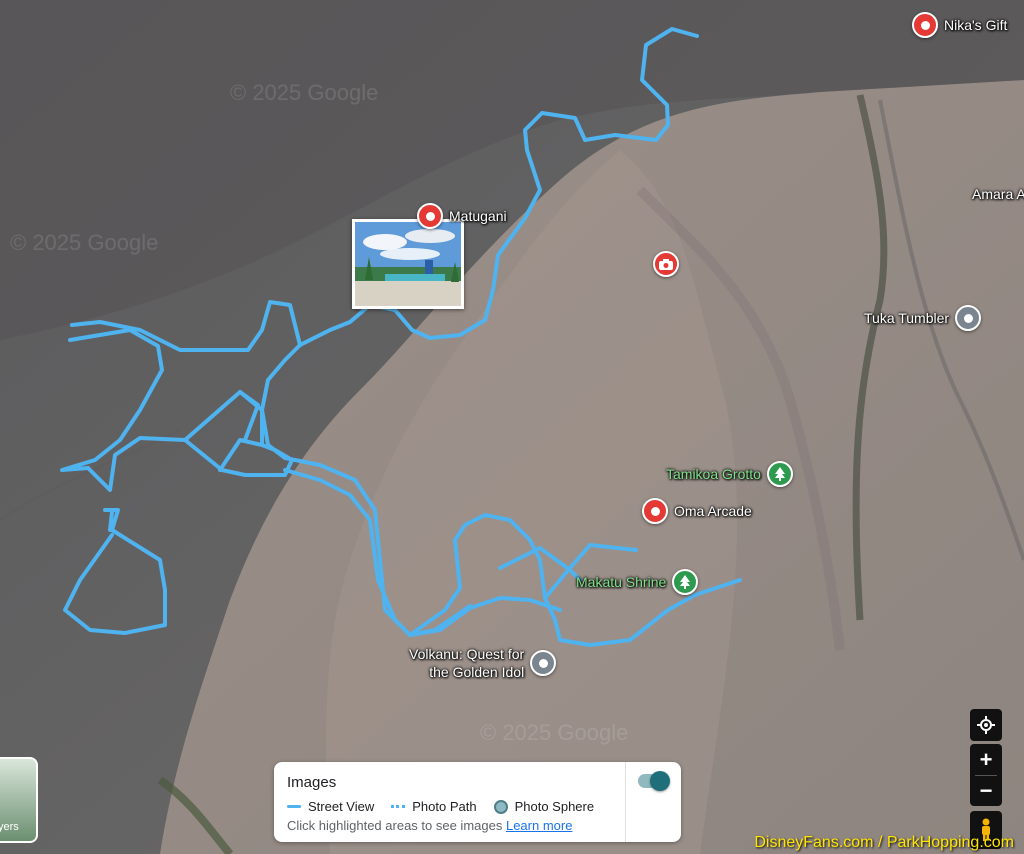  What do you see at coordinates (466, 663) in the screenshot?
I see `place-label: Volkanu: Quest for the Golden Idol` at bounding box center [466, 663].